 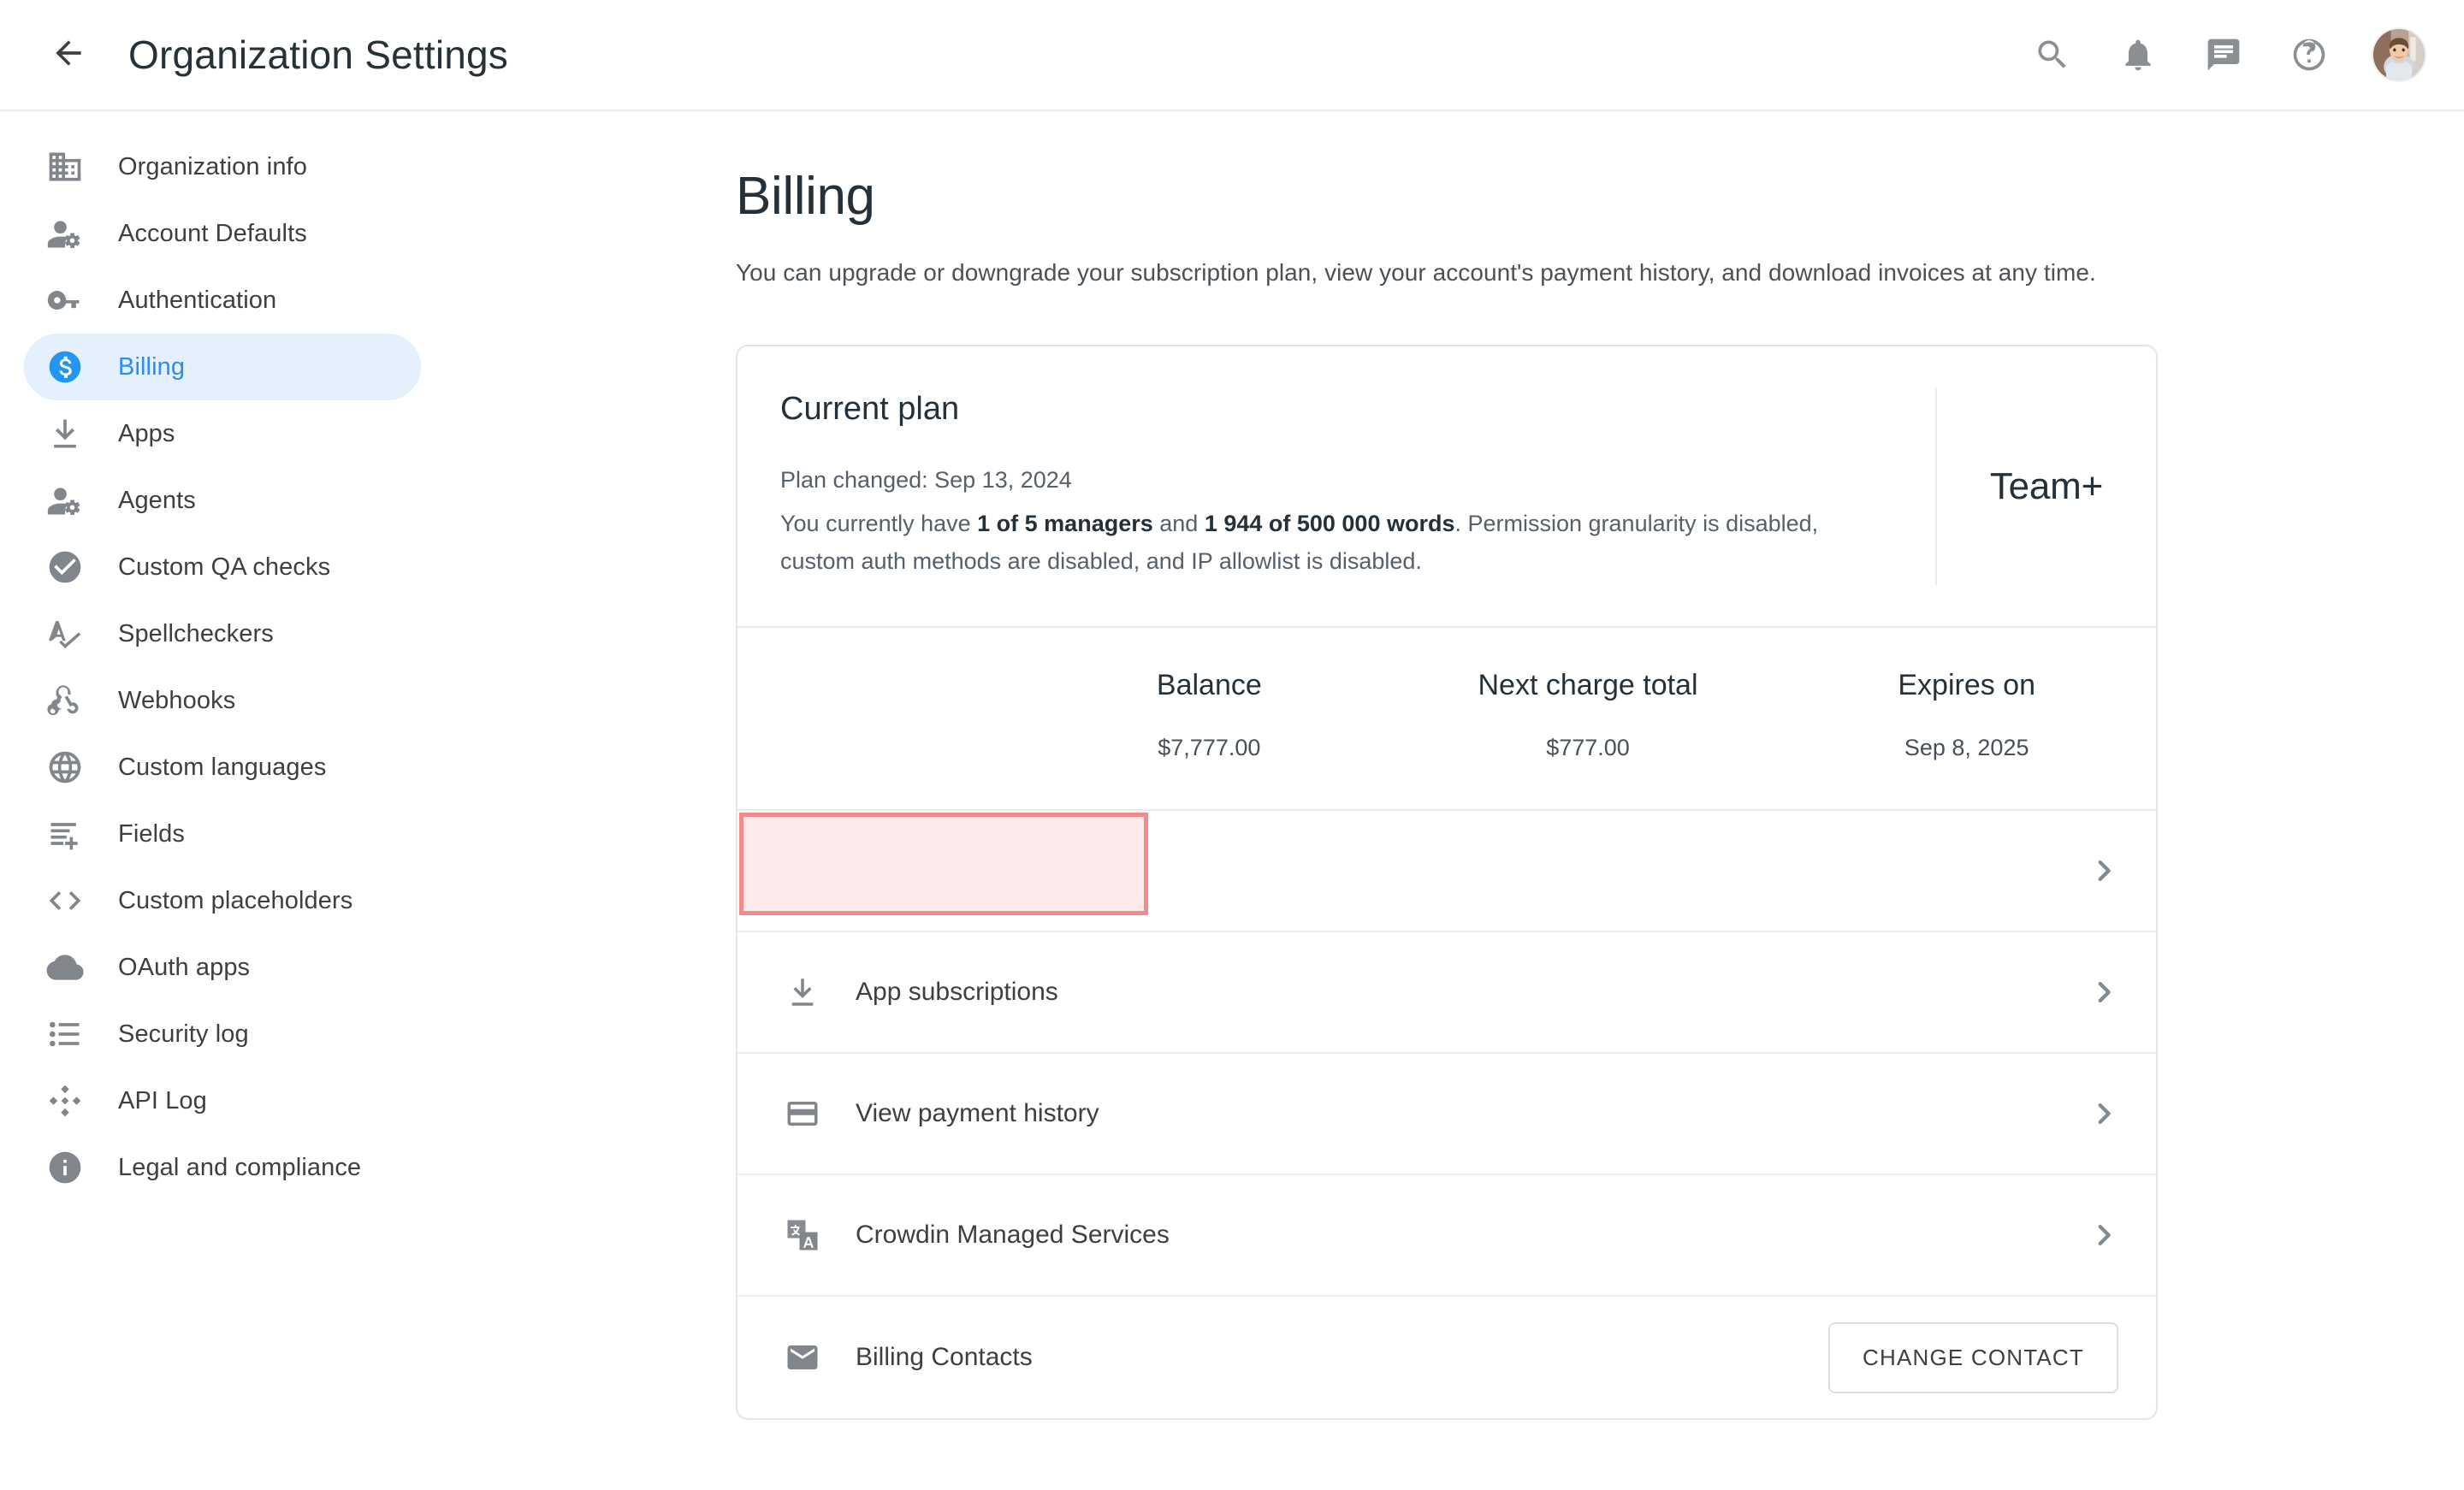 What do you see at coordinates (802, 871) in the screenshot?
I see `eject-upgrade-icon` at bounding box center [802, 871].